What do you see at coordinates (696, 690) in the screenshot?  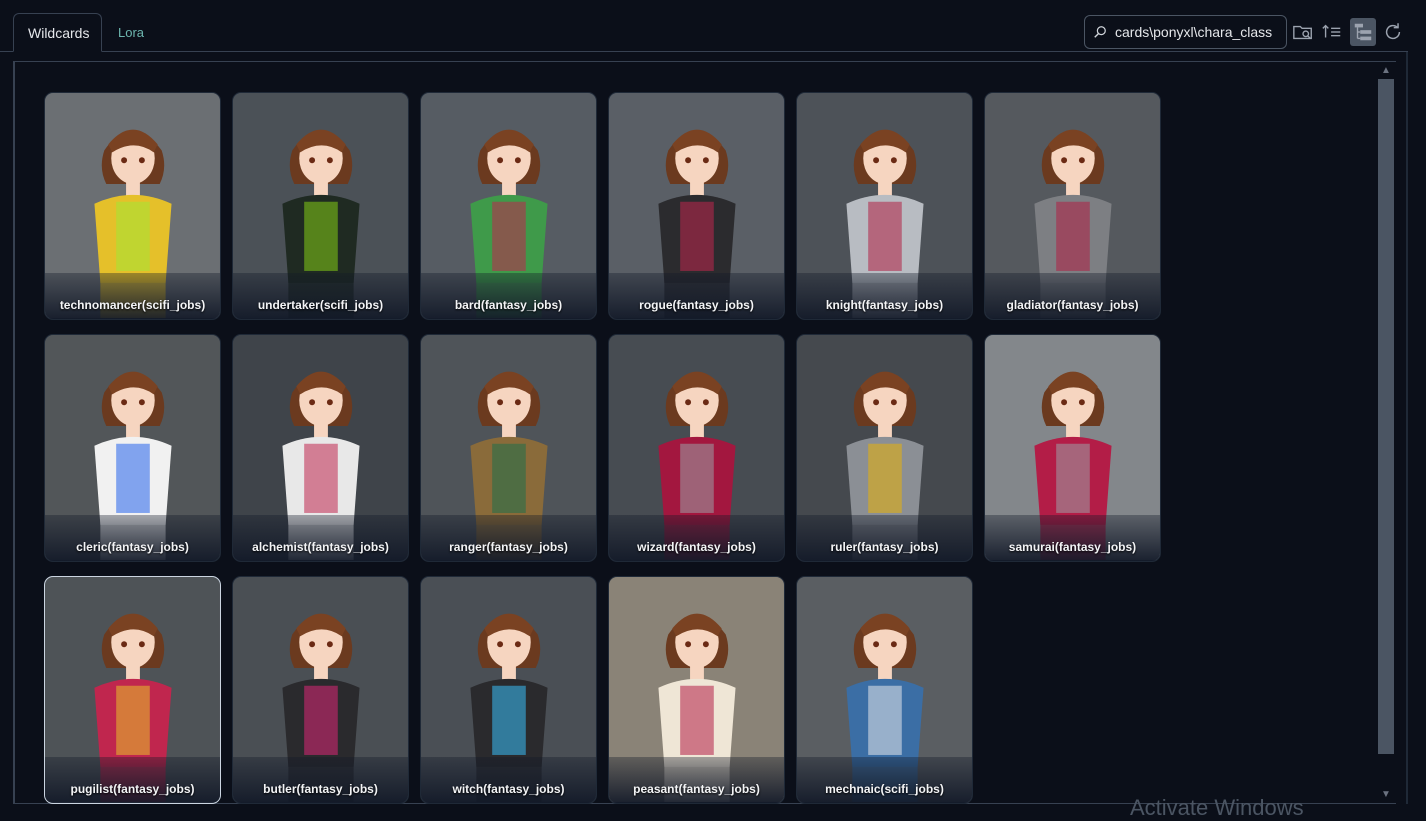 I see `wildcard-card: peasant(fantasy_jobs)` at bounding box center [696, 690].